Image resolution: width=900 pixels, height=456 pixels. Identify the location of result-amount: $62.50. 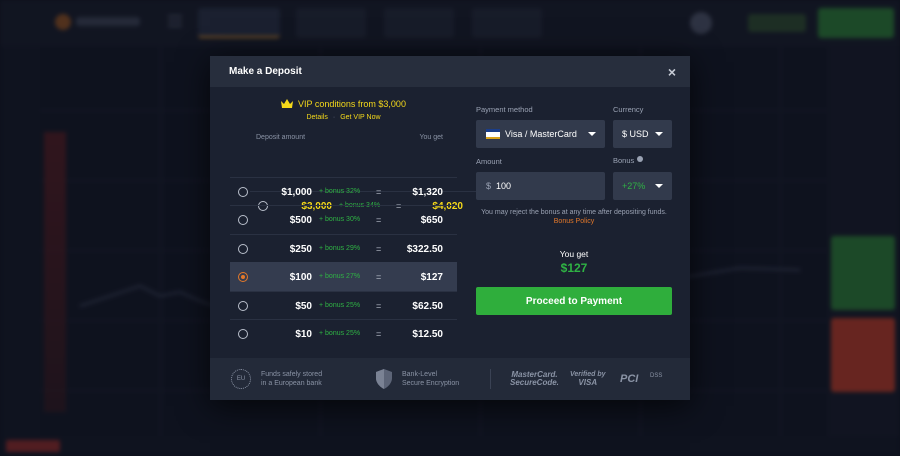
(427, 306).